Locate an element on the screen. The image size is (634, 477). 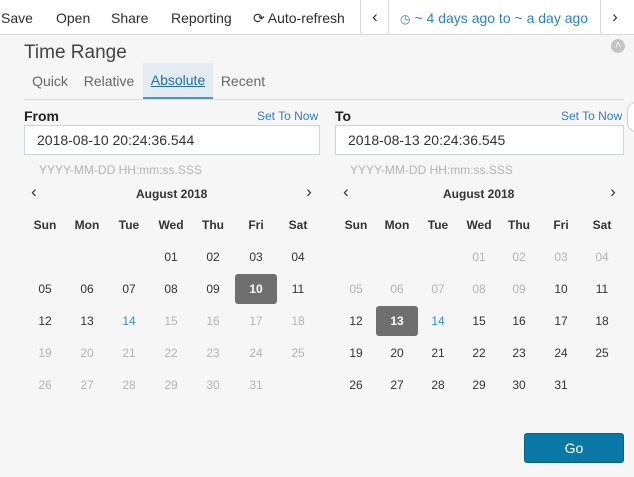
to-day-12: 12 is located at coordinates (356, 321).